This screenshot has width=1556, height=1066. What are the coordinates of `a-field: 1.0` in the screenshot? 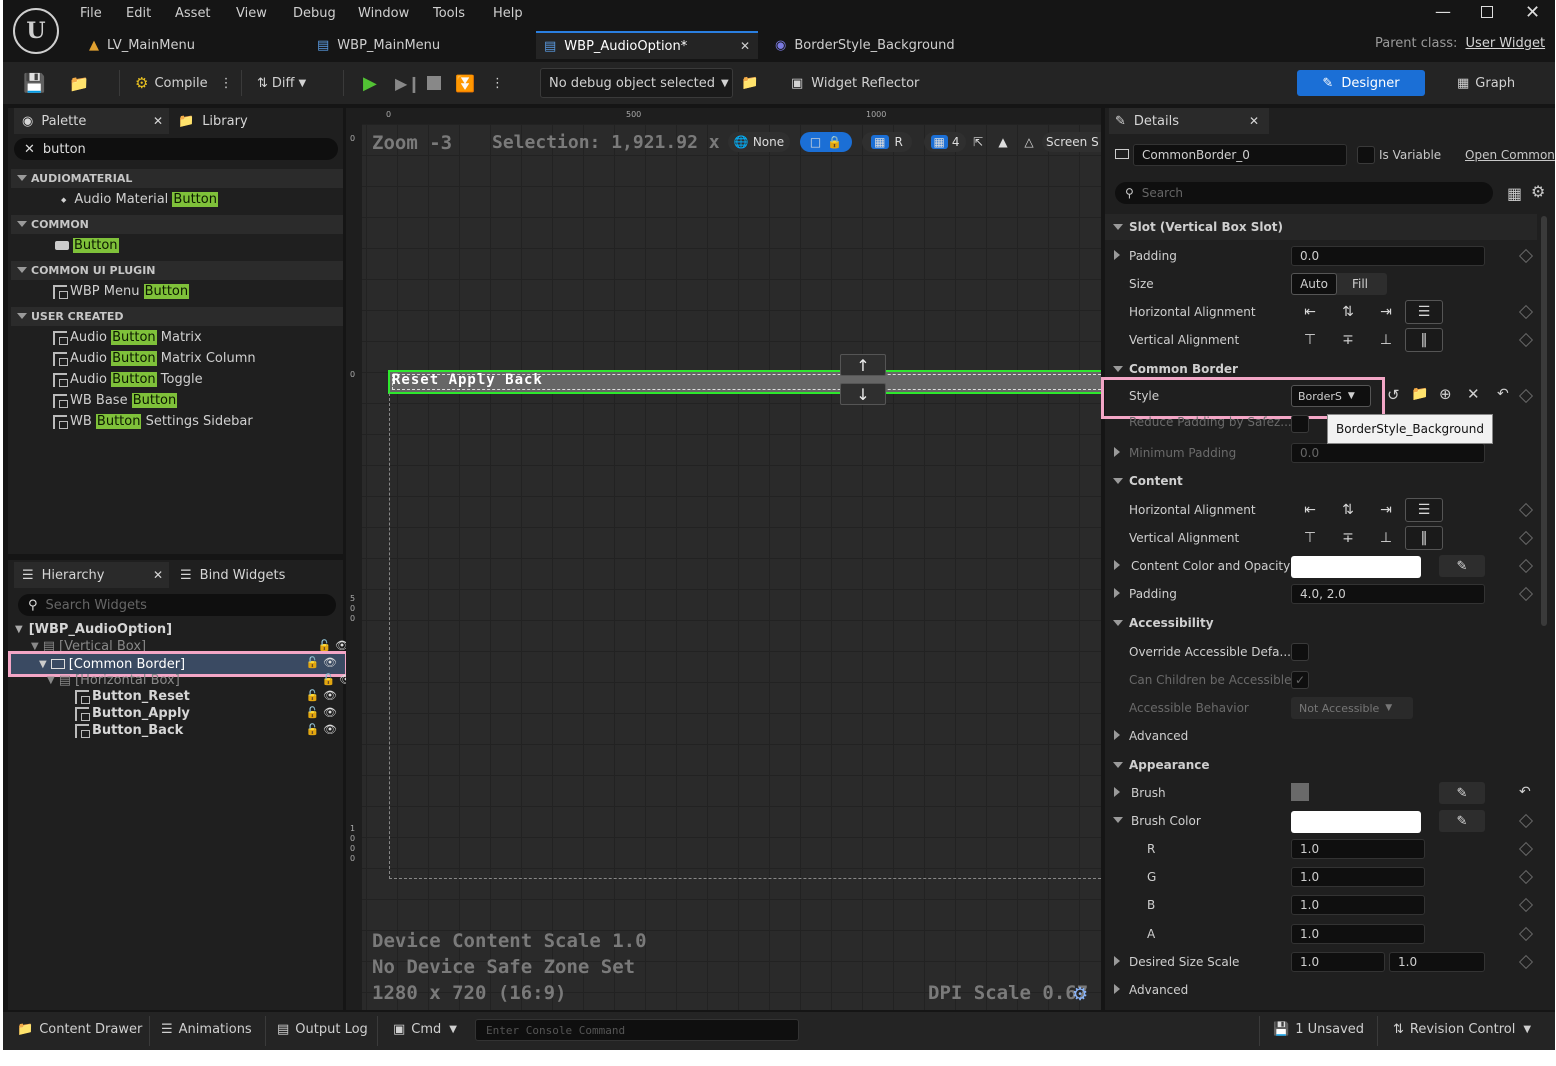 It's located at (1358, 934).